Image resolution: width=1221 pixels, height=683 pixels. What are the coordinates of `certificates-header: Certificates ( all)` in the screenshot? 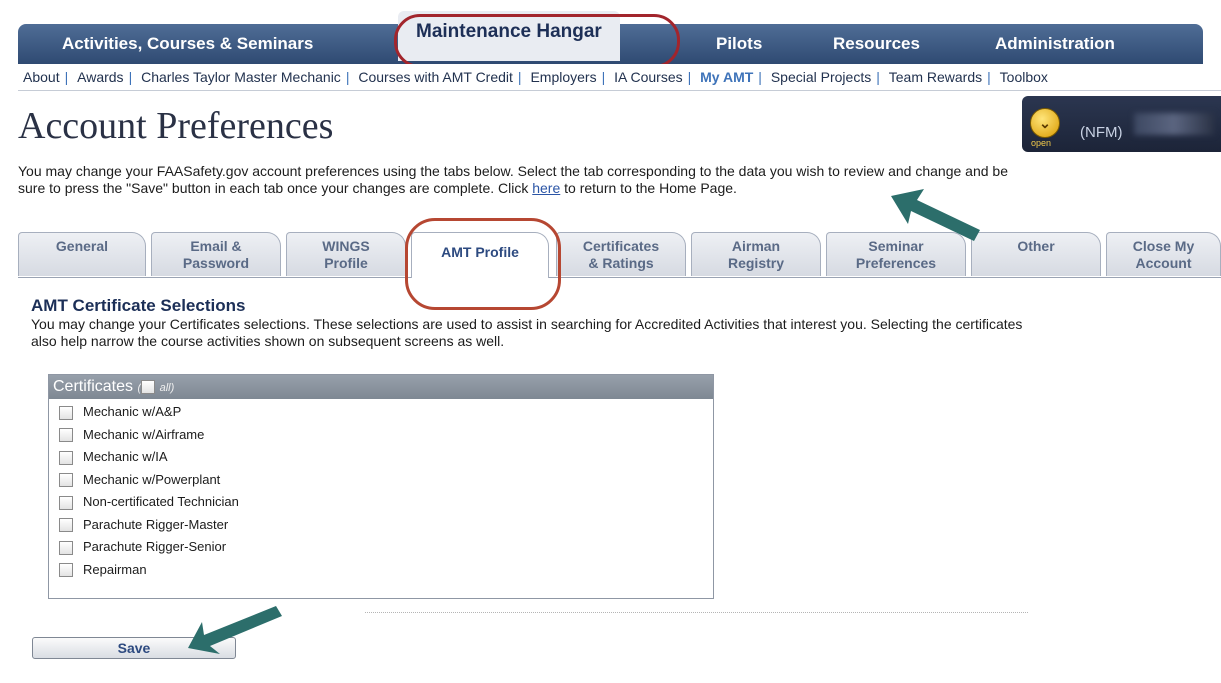 It's located at (381, 387).